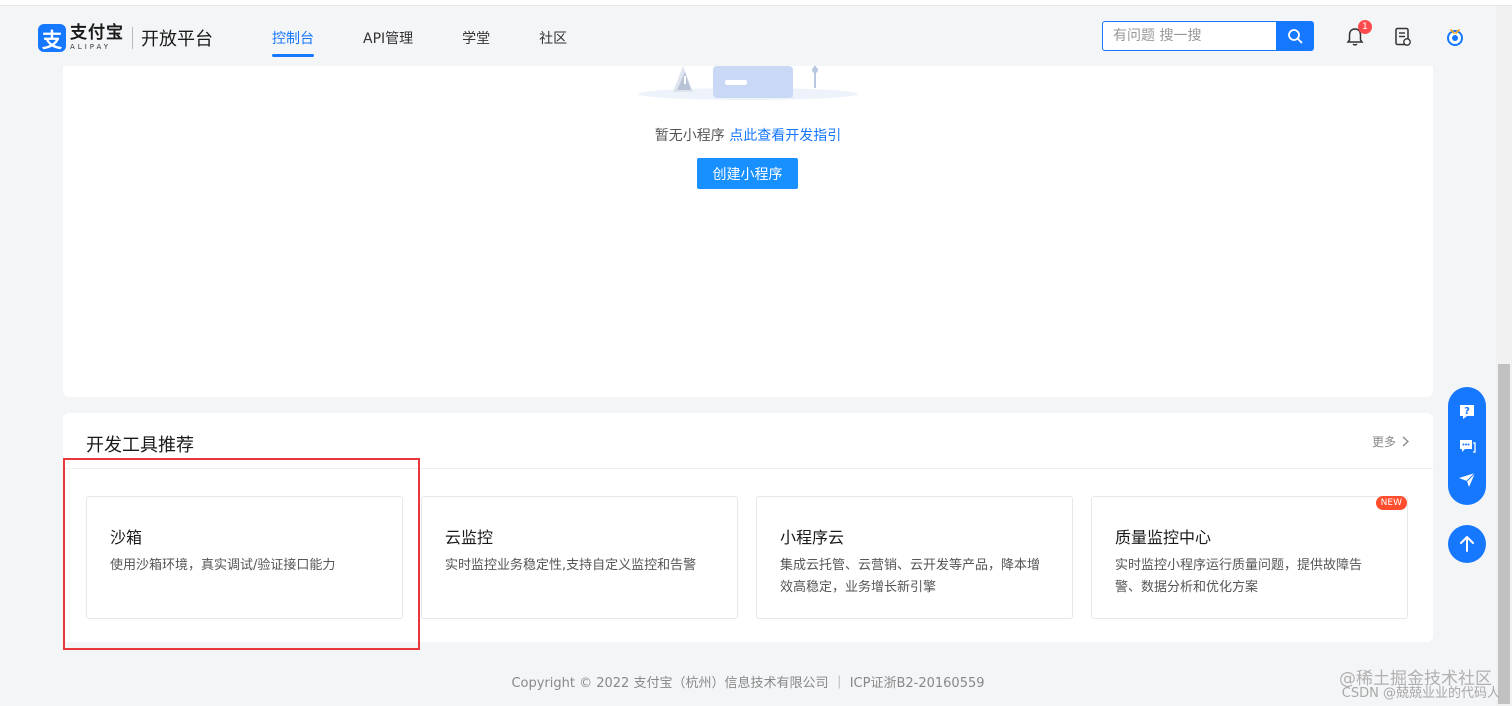 The image size is (1512, 706). What do you see at coordinates (132, 38) in the screenshot?
I see `logo-divider` at bounding box center [132, 38].